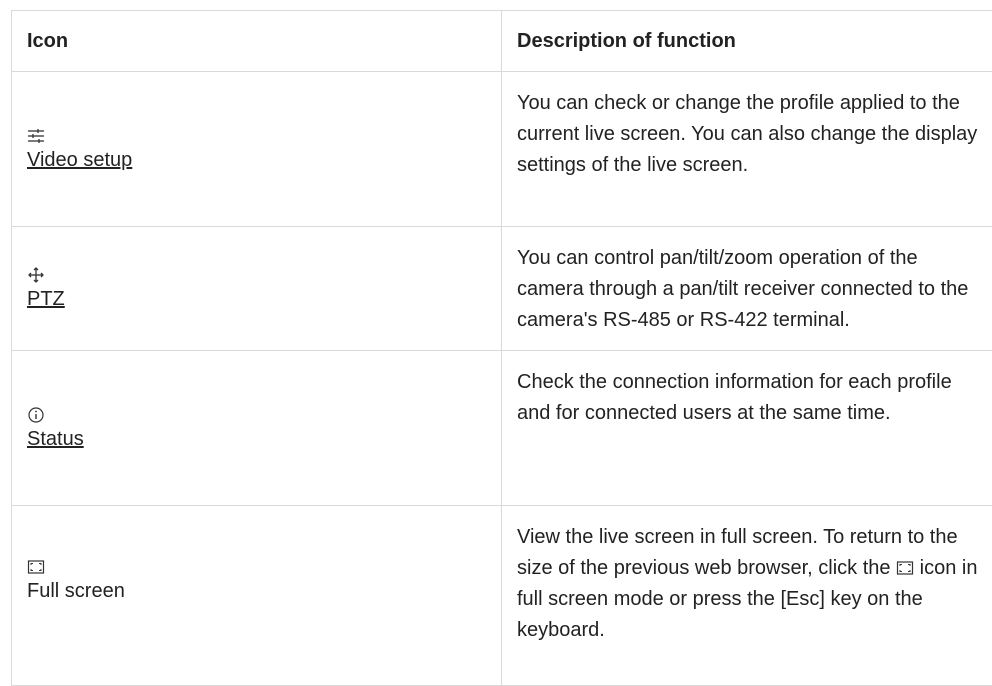 The width and height of the screenshot is (992, 686). Describe the element at coordinates (76, 591) in the screenshot. I see `full-screen-label: Full screen` at that location.